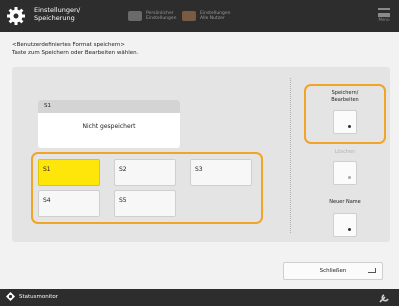 The height and width of the screenshot is (306, 399). What do you see at coordinates (57, 10) in the screenshot?
I see `header-title-line1: Einstellungen/` at bounding box center [57, 10].